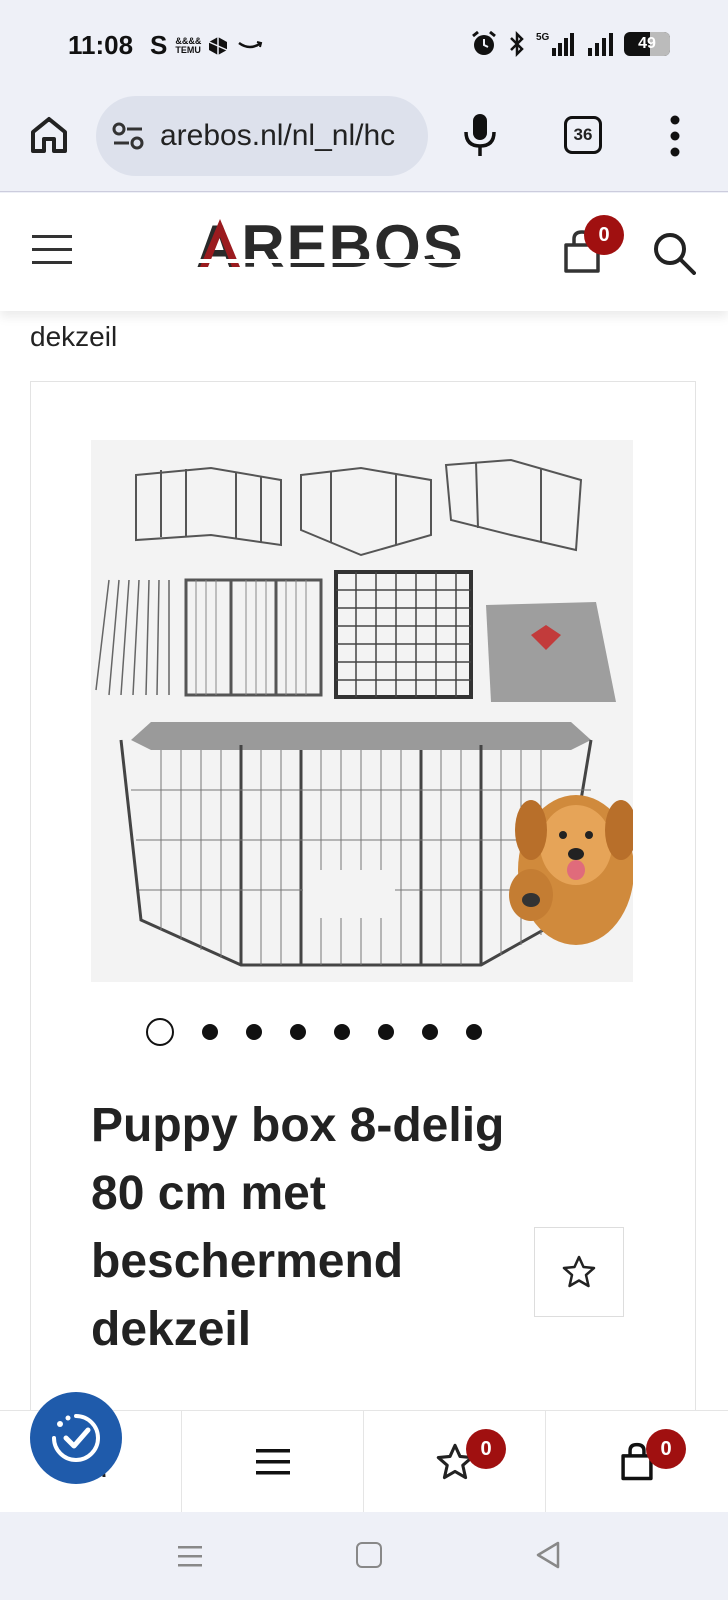  What do you see at coordinates (330, 246) in the screenshot?
I see `svg-text: AREBOS` at bounding box center [330, 246].